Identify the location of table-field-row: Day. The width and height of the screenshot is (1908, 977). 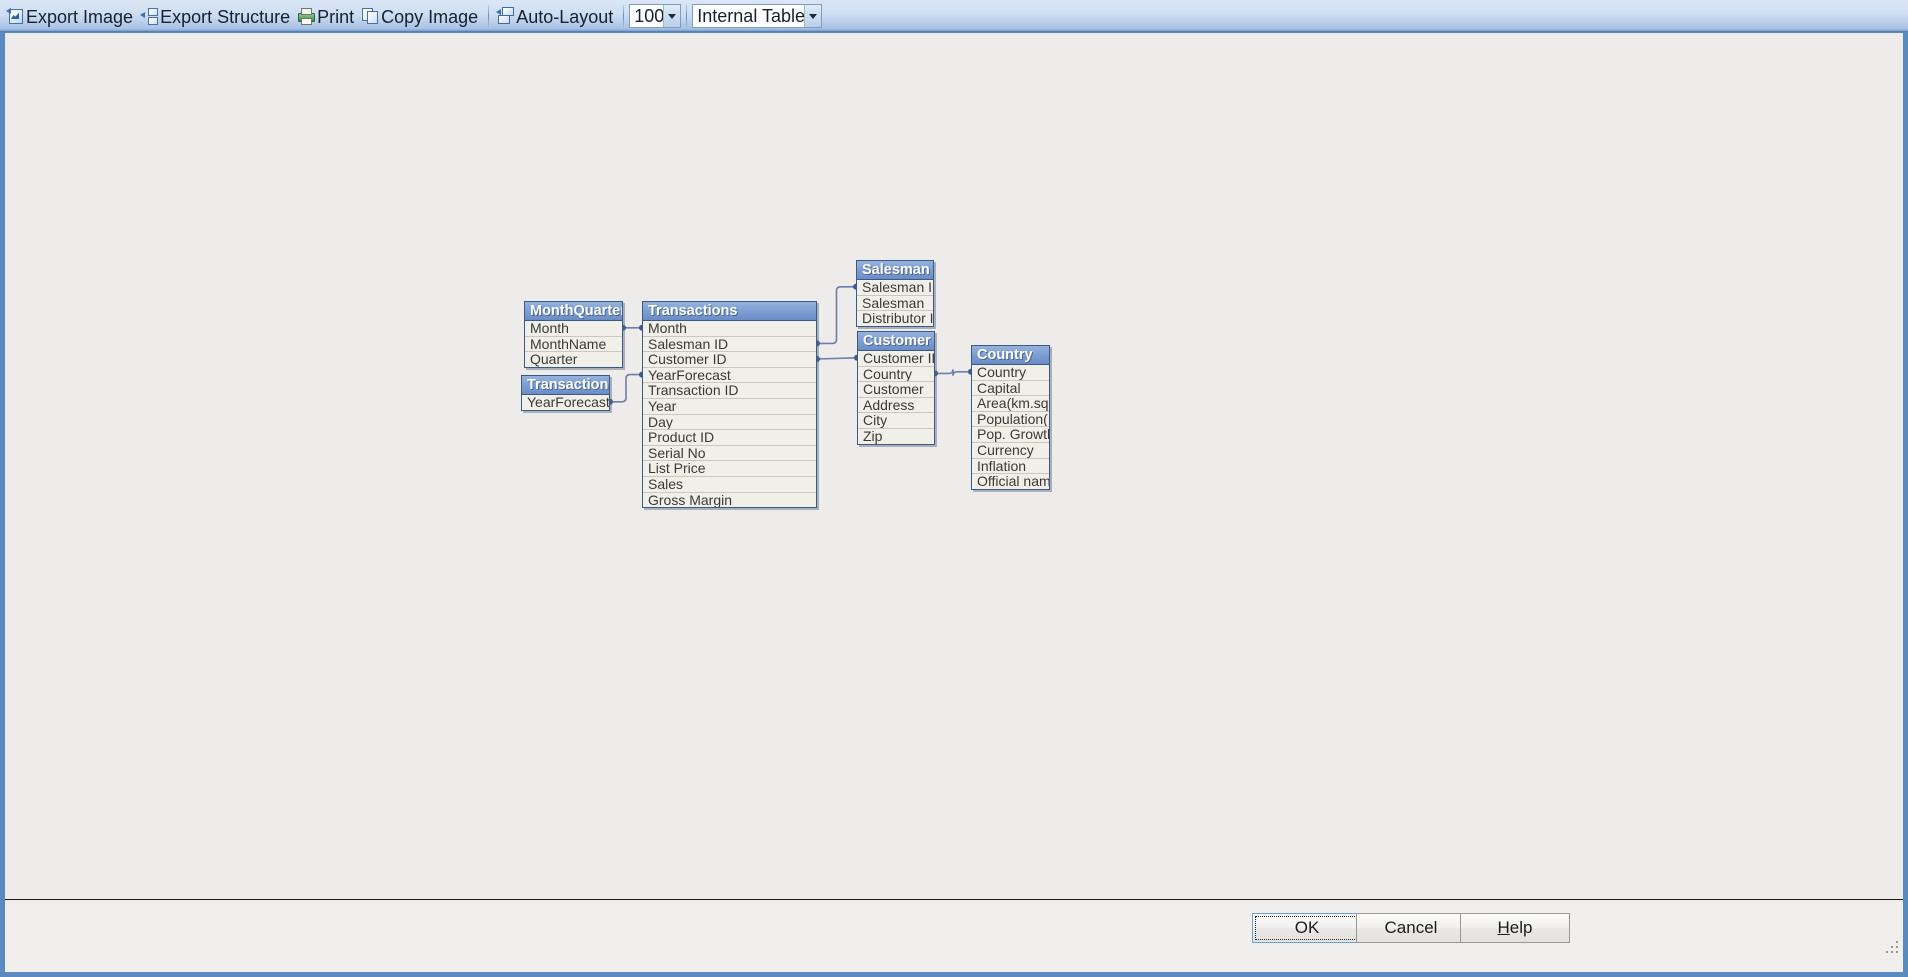
(729, 422).